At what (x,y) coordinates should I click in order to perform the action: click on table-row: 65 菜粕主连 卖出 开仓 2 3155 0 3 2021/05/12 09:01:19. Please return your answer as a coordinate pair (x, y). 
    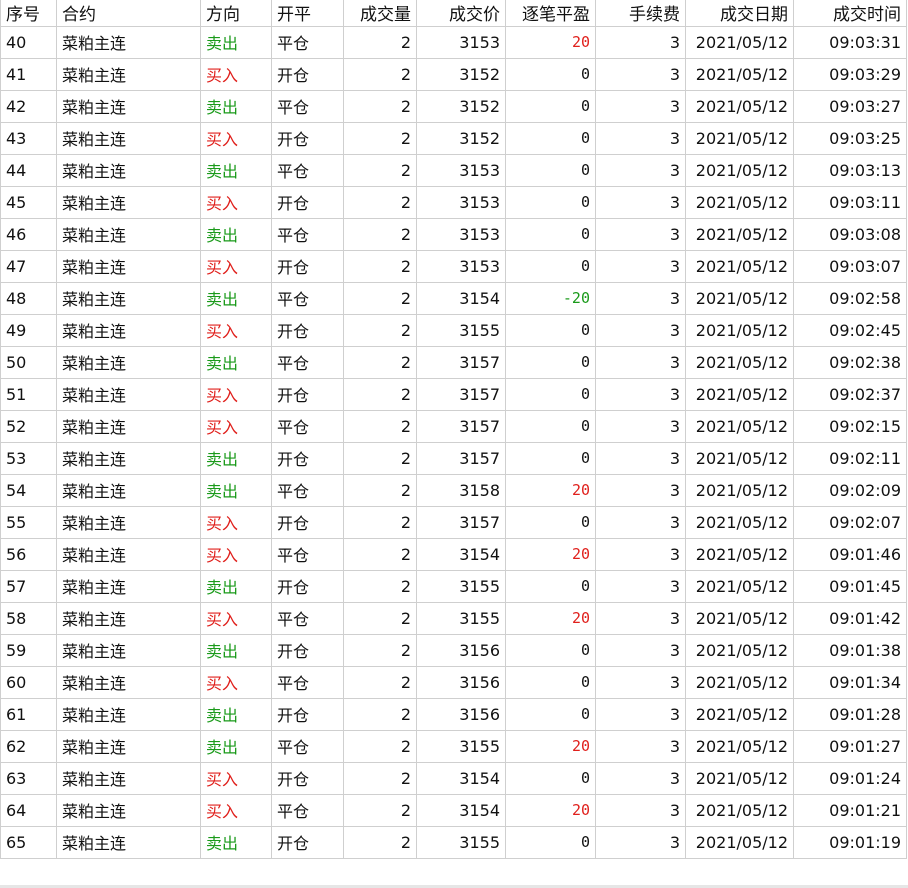
    Looking at the image, I should click on (453, 842).